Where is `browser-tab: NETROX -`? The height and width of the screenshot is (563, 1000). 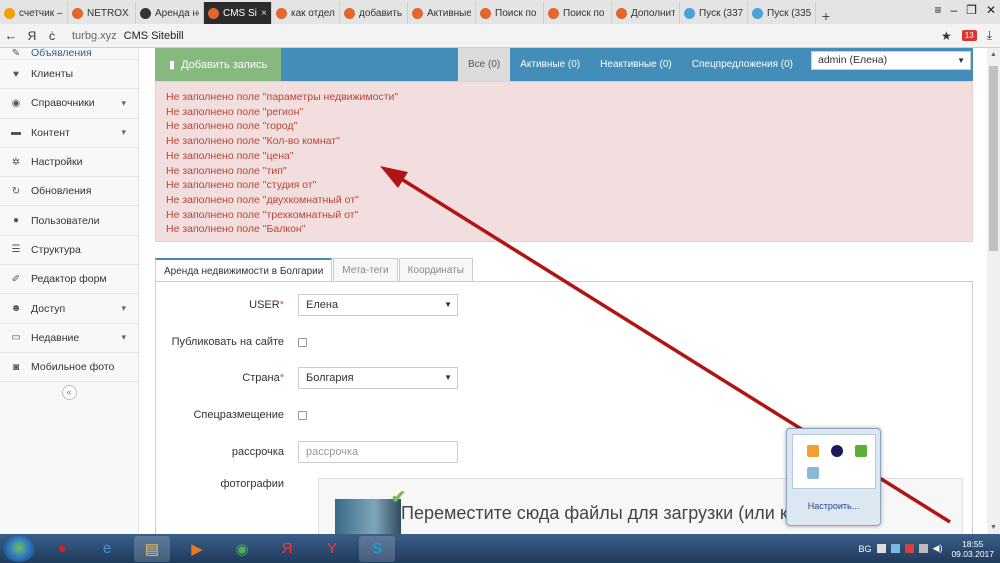 browser-tab: NETROX - is located at coordinates (102, 13).